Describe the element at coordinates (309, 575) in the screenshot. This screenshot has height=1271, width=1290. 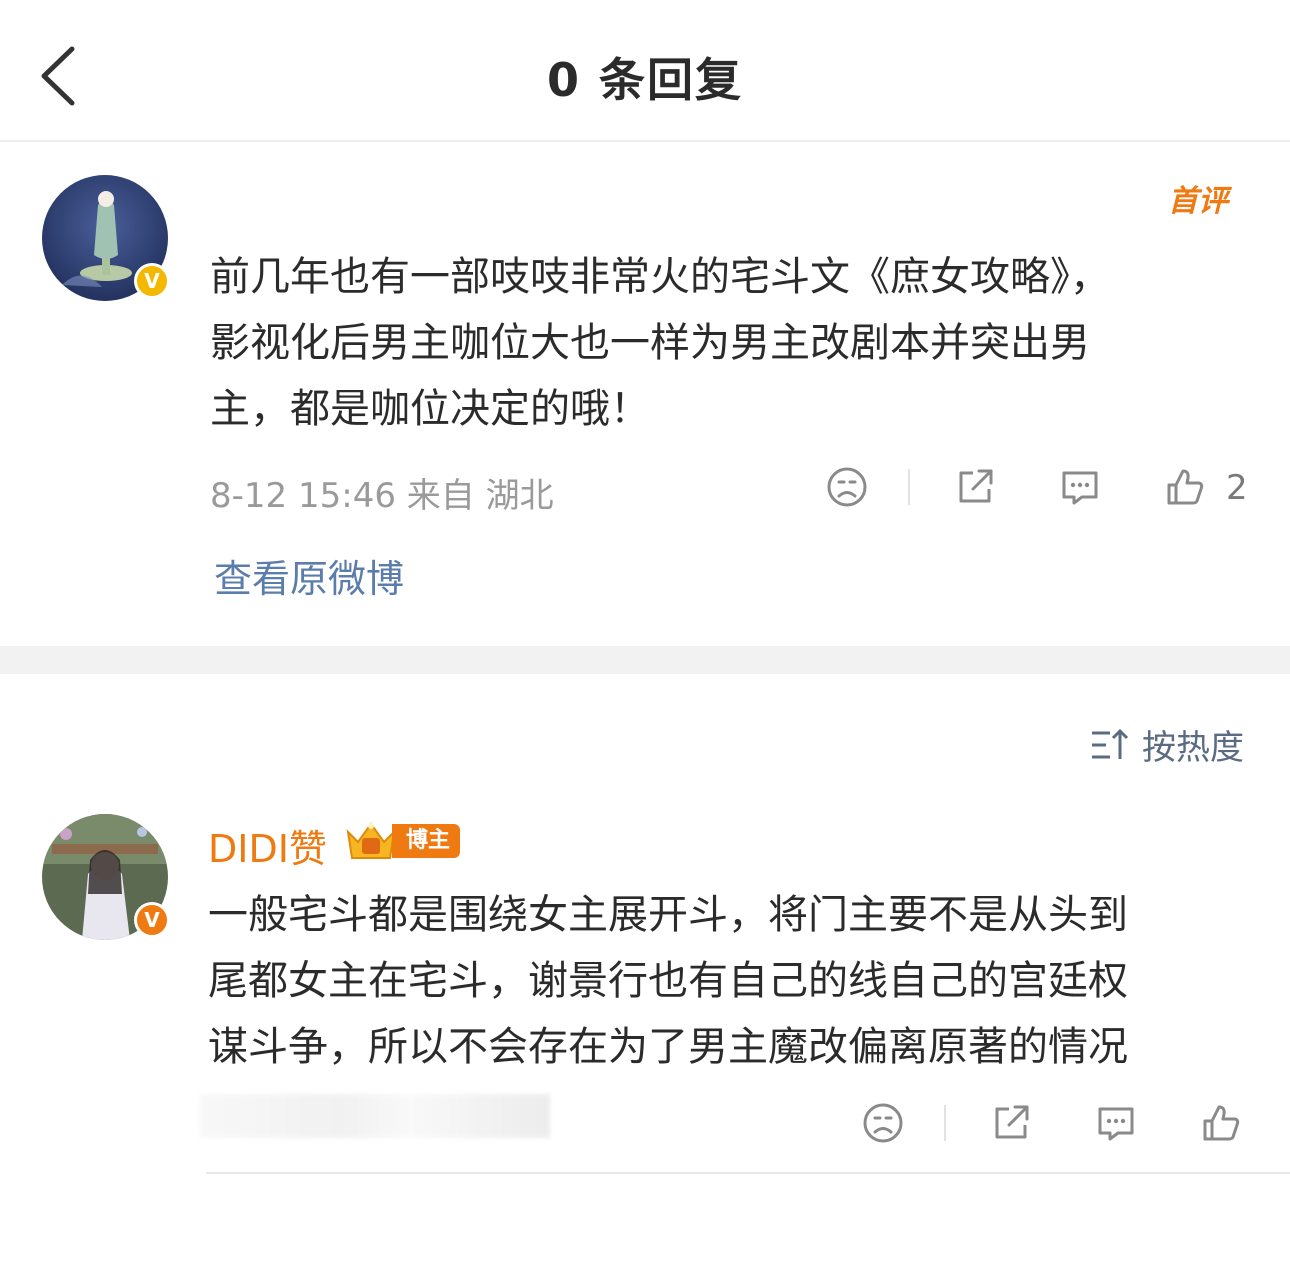
I see `view-original-link: 查看原微博` at that location.